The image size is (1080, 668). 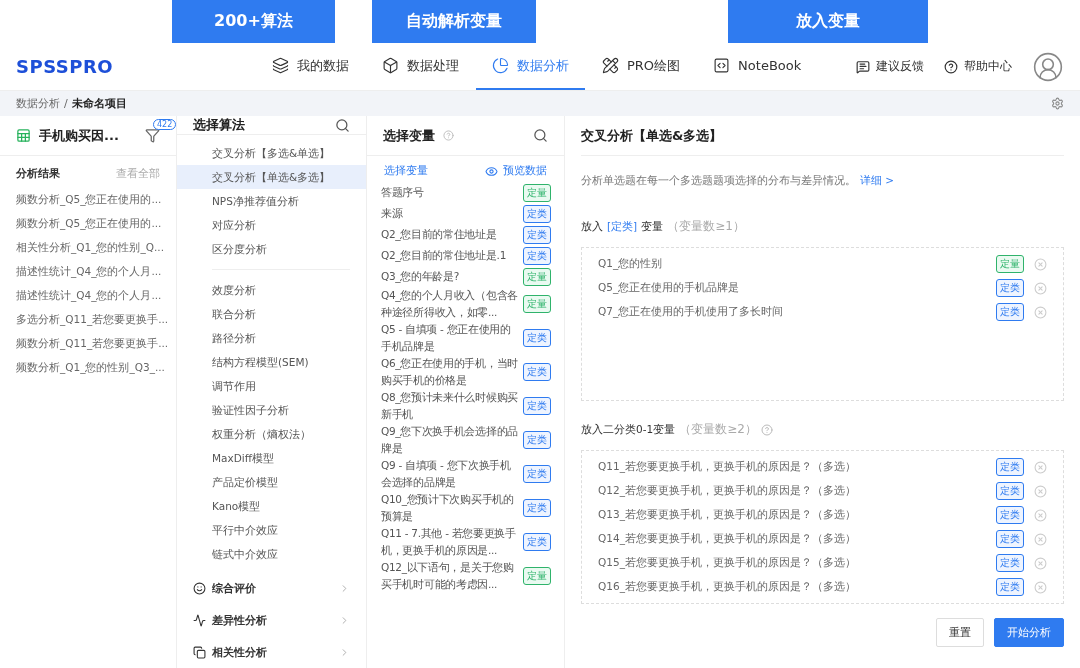 What do you see at coordinates (271, 290) in the screenshot?
I see `algorithm-item: 效度分析` at bounding box center [271, 290].